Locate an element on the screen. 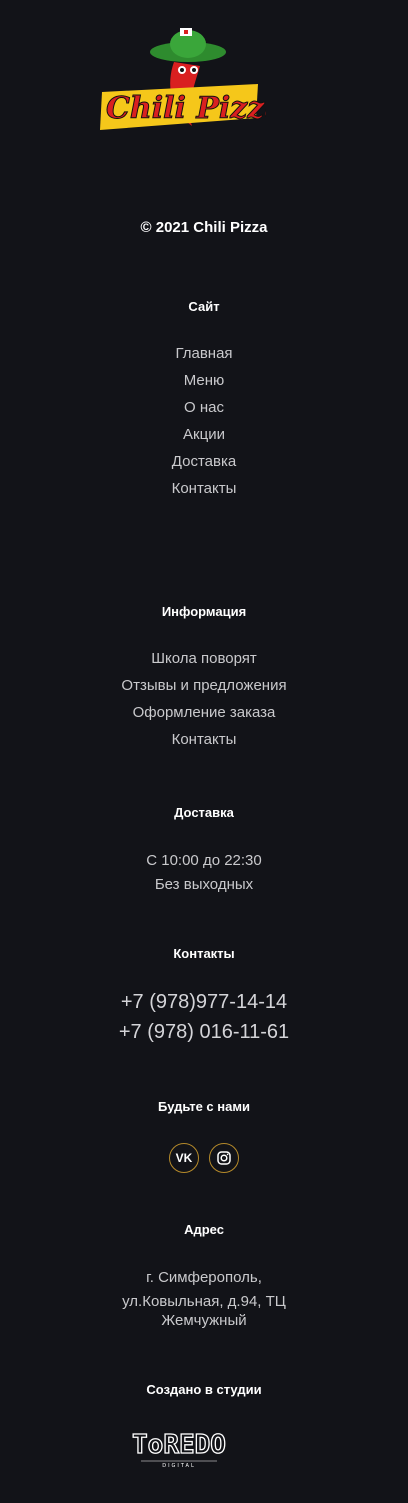 This screenshot has width=408, height=1503. site-link-home: Главная is located at coordinates (203, 353).